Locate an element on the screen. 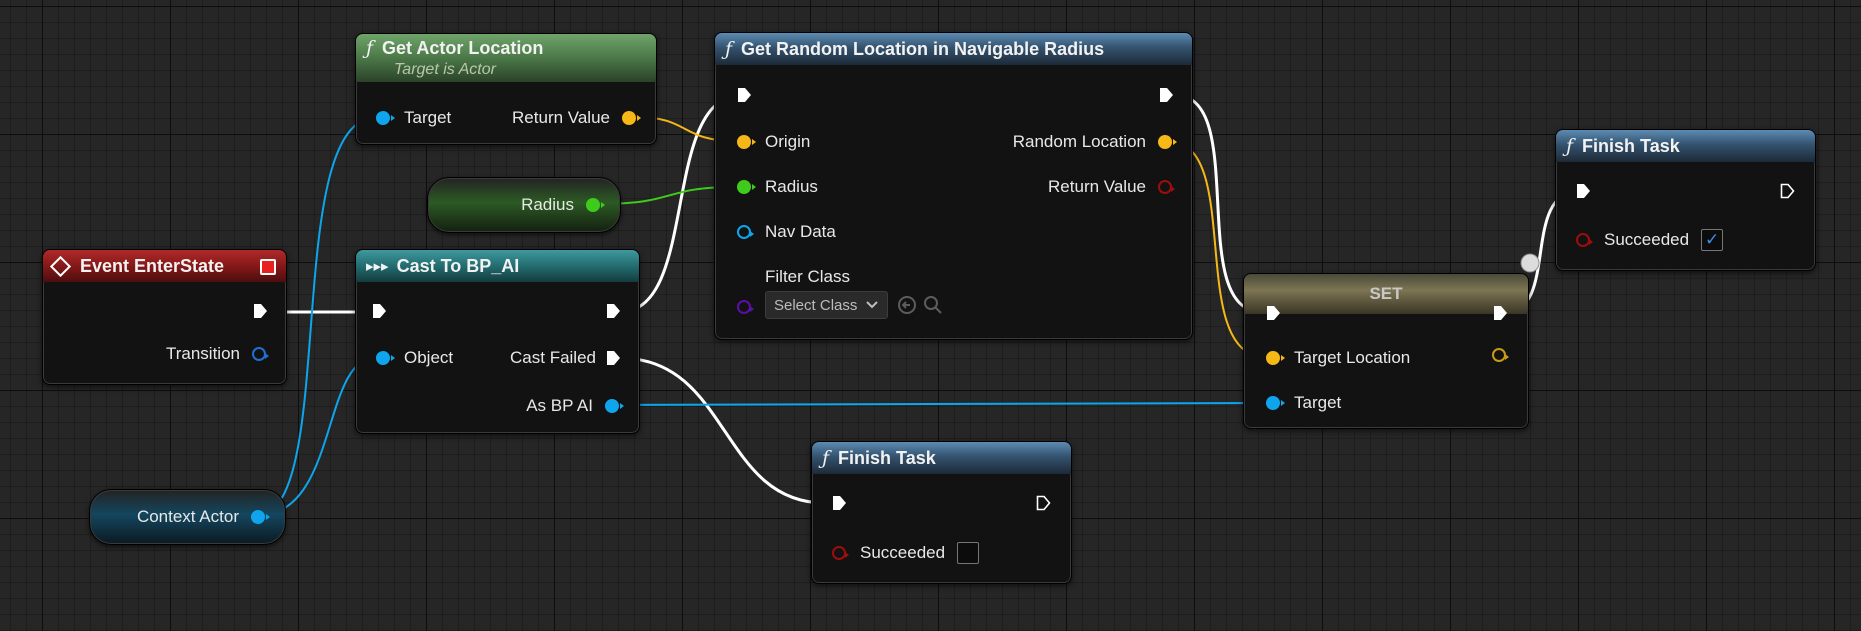 The image size is (1861, 631). pin-label: Origin is located at coordinates (788, 141).